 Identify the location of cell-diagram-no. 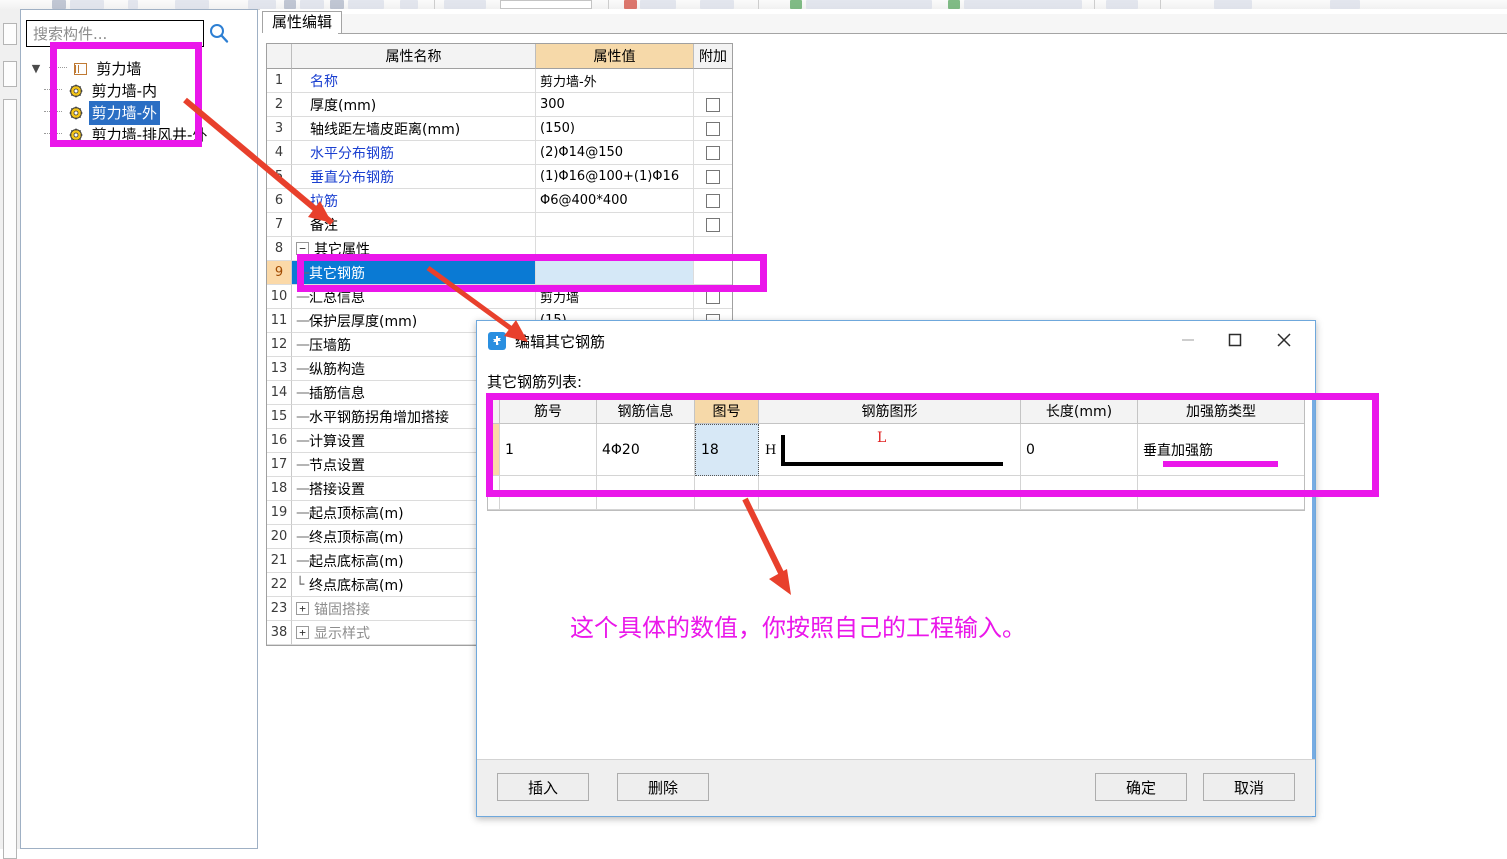
(727, 493).